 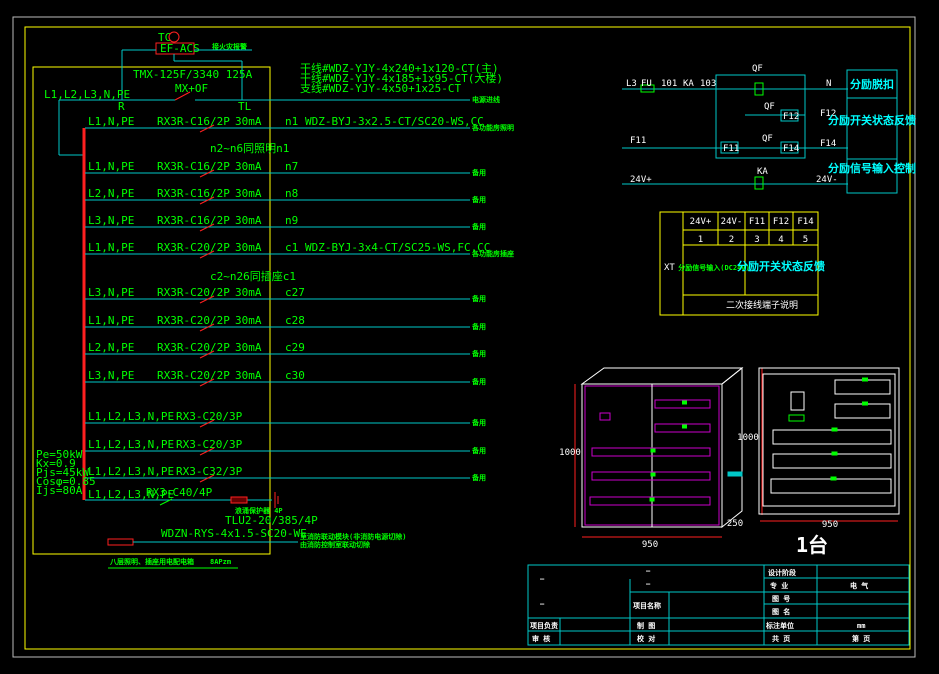 I want to click on title-block-total-pages: 共 页, so click(x=781, y=638).